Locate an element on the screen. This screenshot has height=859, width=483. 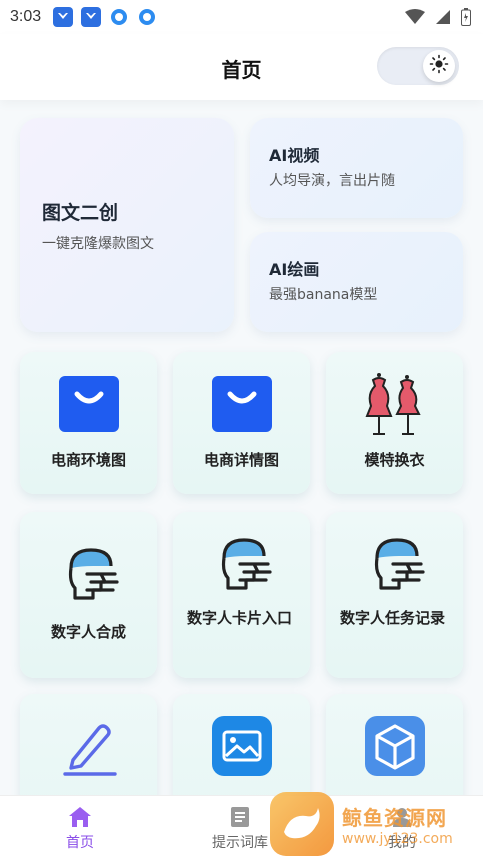
watermark-name: 鲸鱼资源网 is located at coordinates (394, 817).